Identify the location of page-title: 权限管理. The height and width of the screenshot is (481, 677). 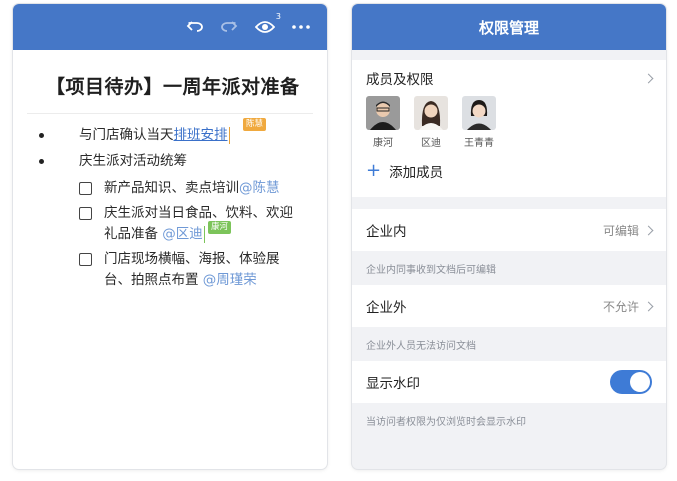
(508, 27).